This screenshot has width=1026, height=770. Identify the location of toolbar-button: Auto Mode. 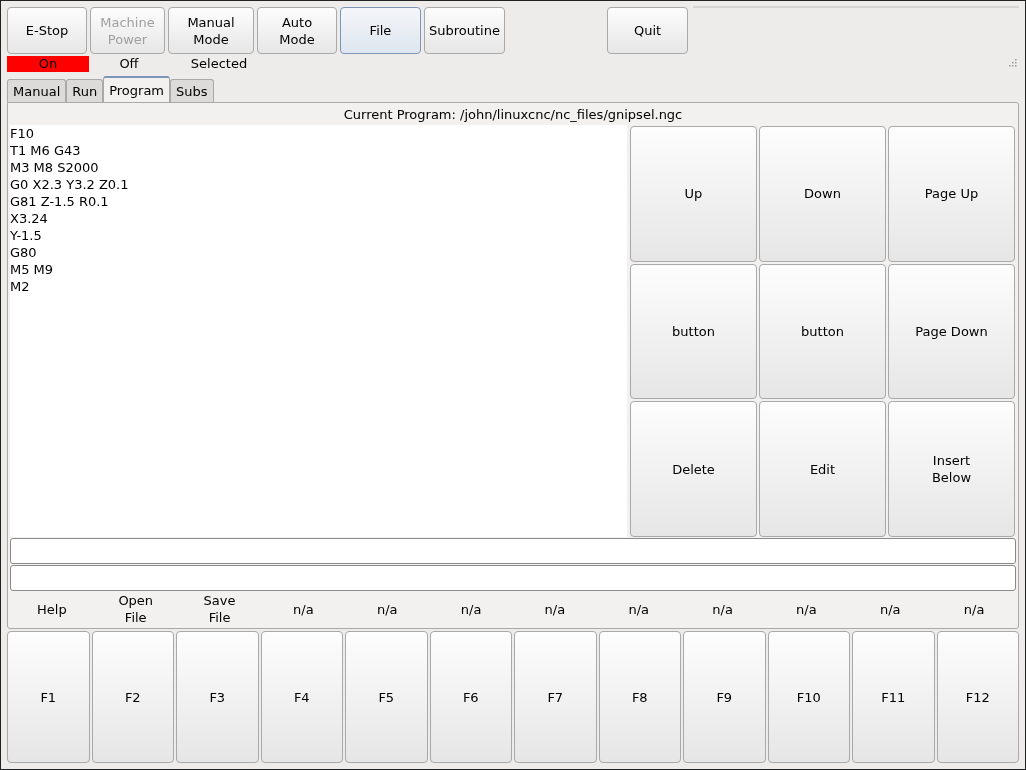
(297, 30).